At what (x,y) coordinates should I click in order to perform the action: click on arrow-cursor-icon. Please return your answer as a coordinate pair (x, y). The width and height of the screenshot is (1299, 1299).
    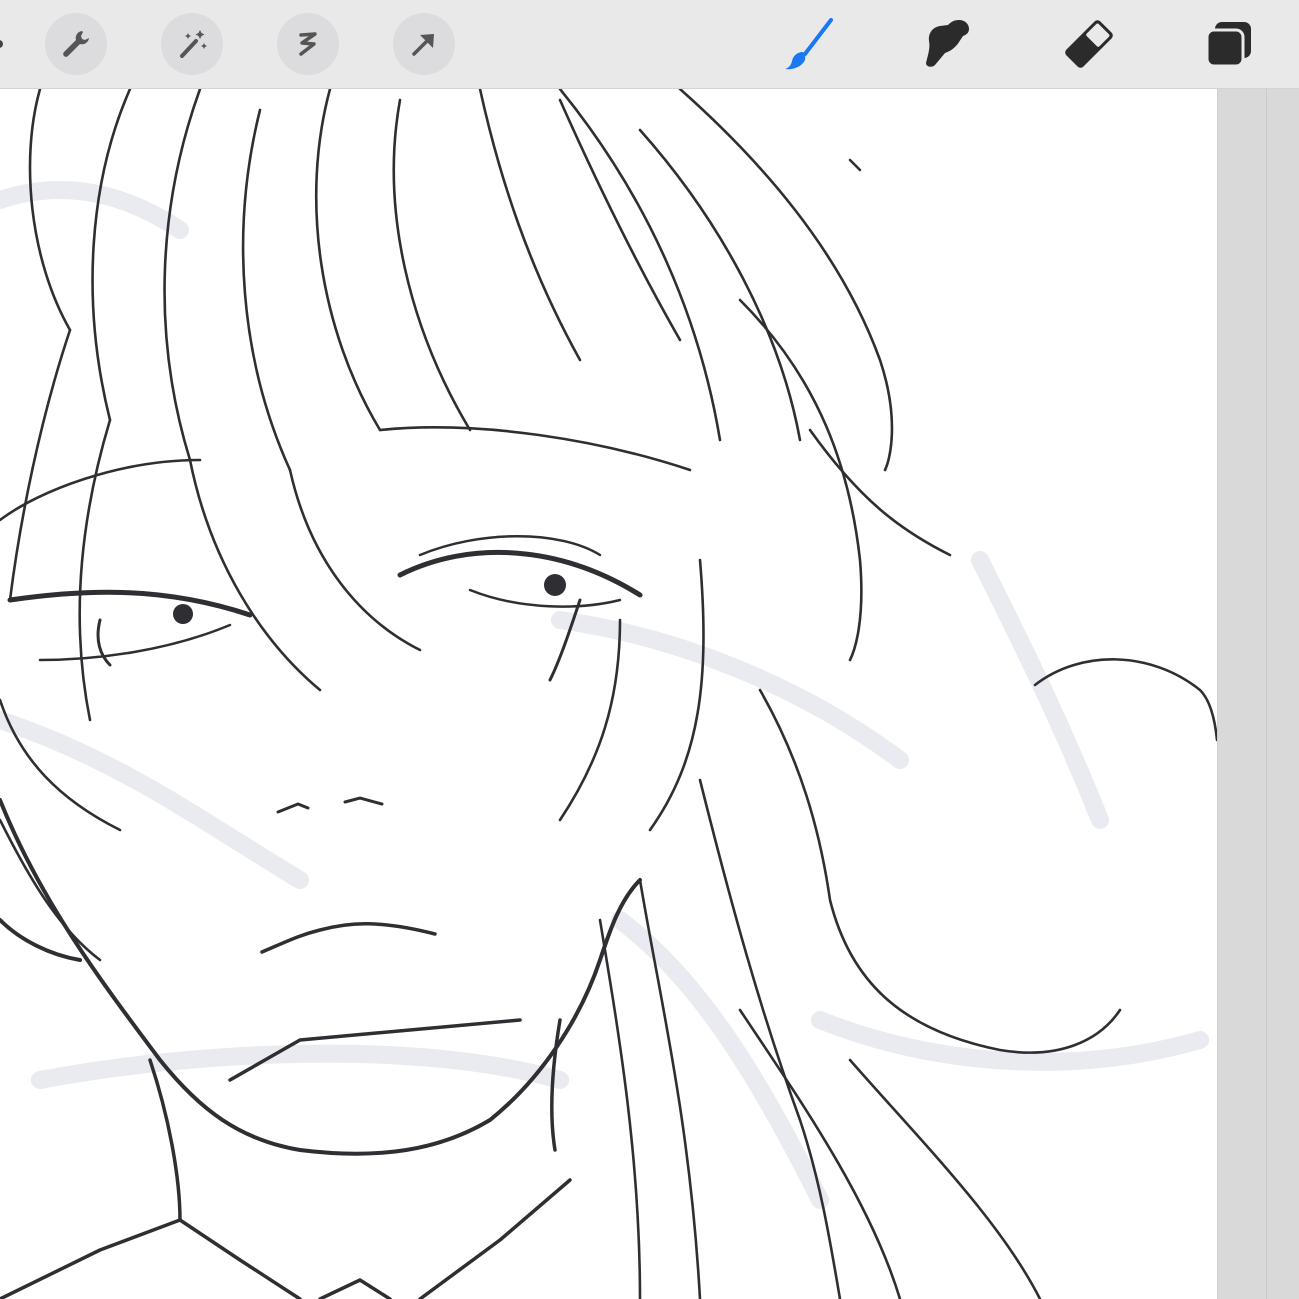
    Looking at the image, I should click on (424, 44).